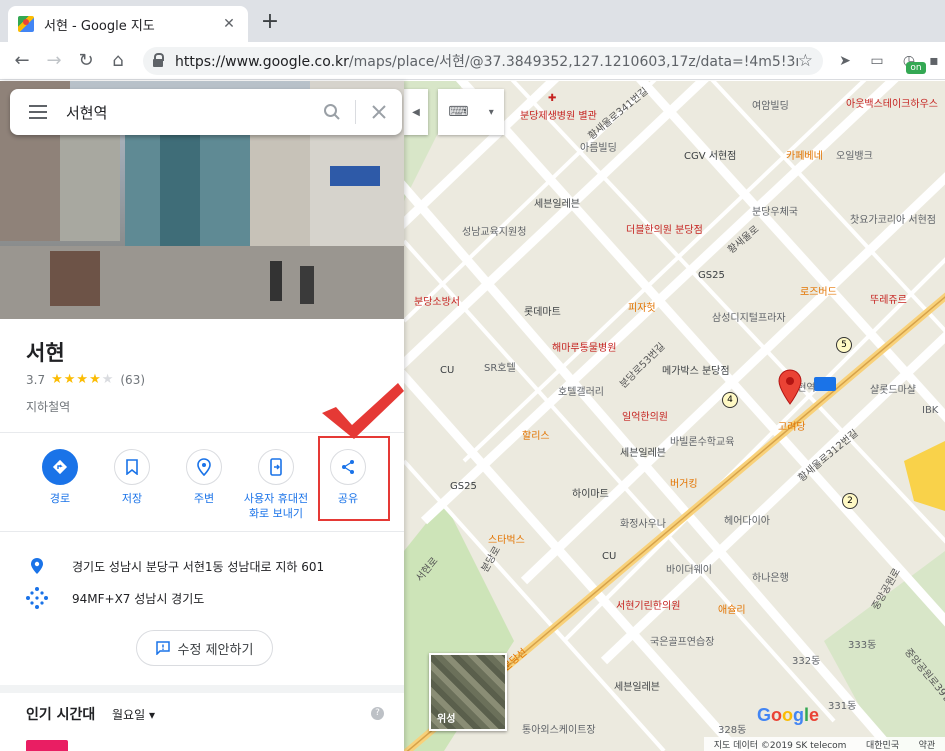 This screenshot has width=945, height=751. Describe the element at coordinates (204, 498) in the screenshot. I see `nearby-label: 주변` at that location.